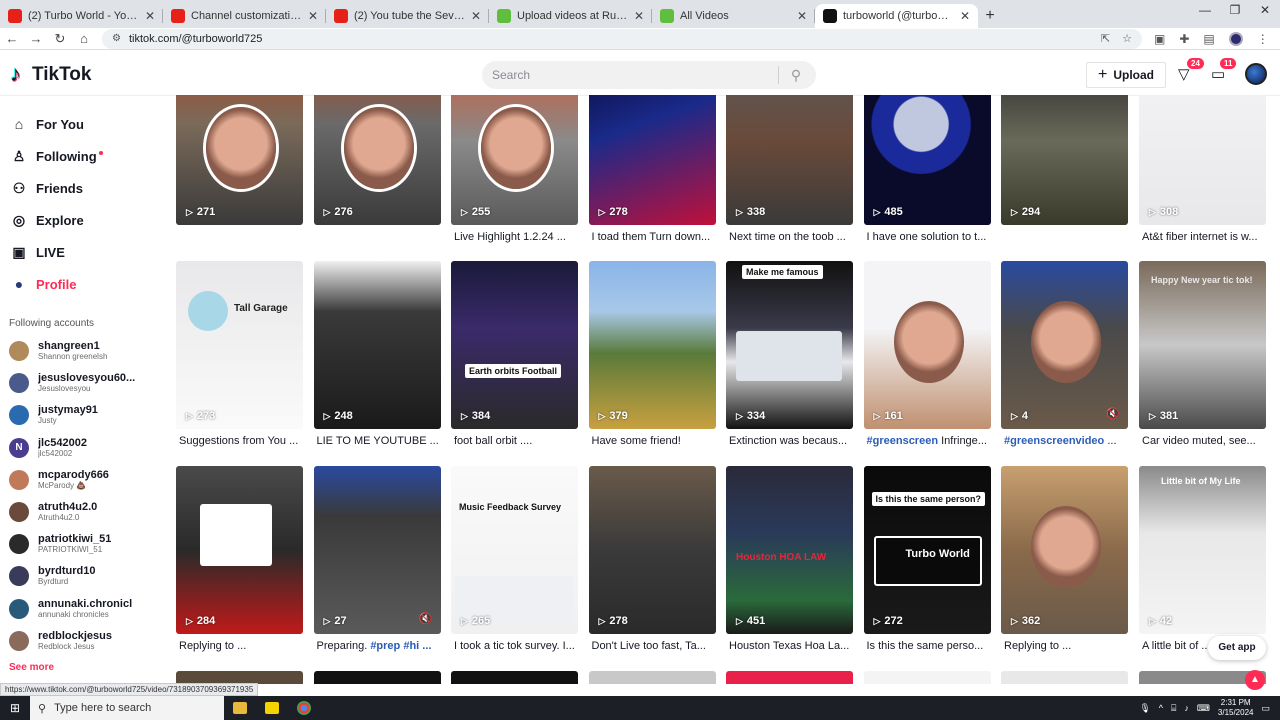  Describe the element at coordinates (84, 415) in the screenshot. I see `following-account: justymay91 Justy` at that location.